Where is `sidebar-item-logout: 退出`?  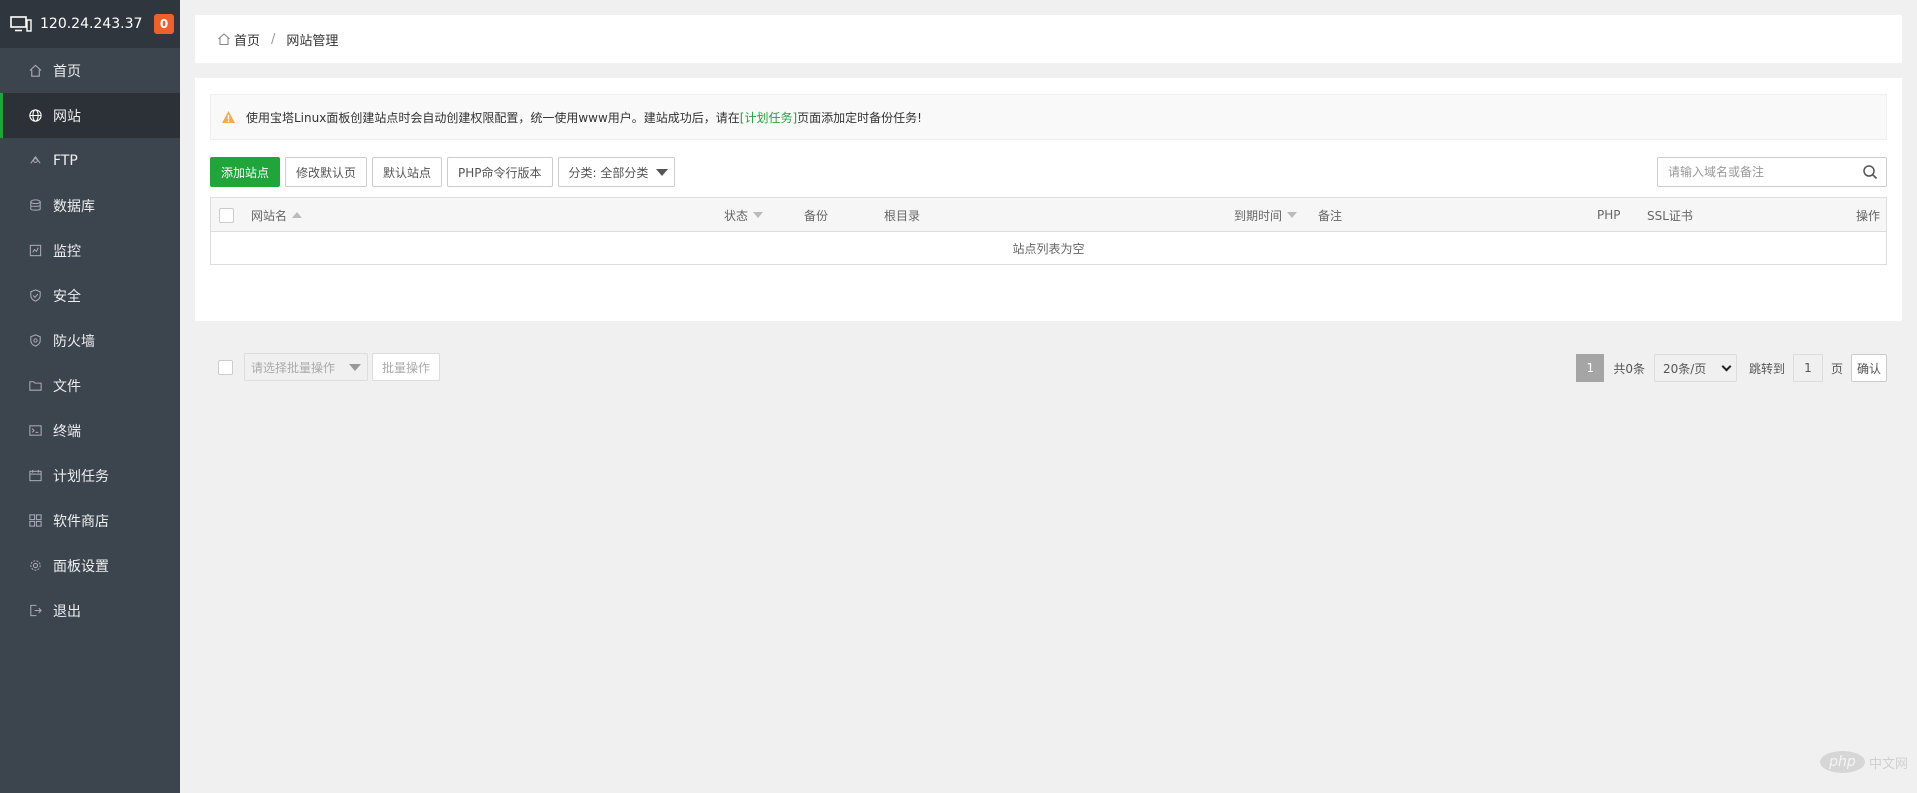
sidebar-item-logout: 退出 is located at coordinates (90, 610).